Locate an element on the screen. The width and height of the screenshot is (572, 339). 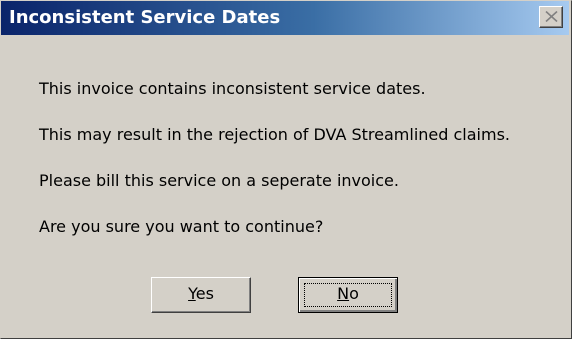
yes-button-label: Yes is located at coordinates (201, 293).